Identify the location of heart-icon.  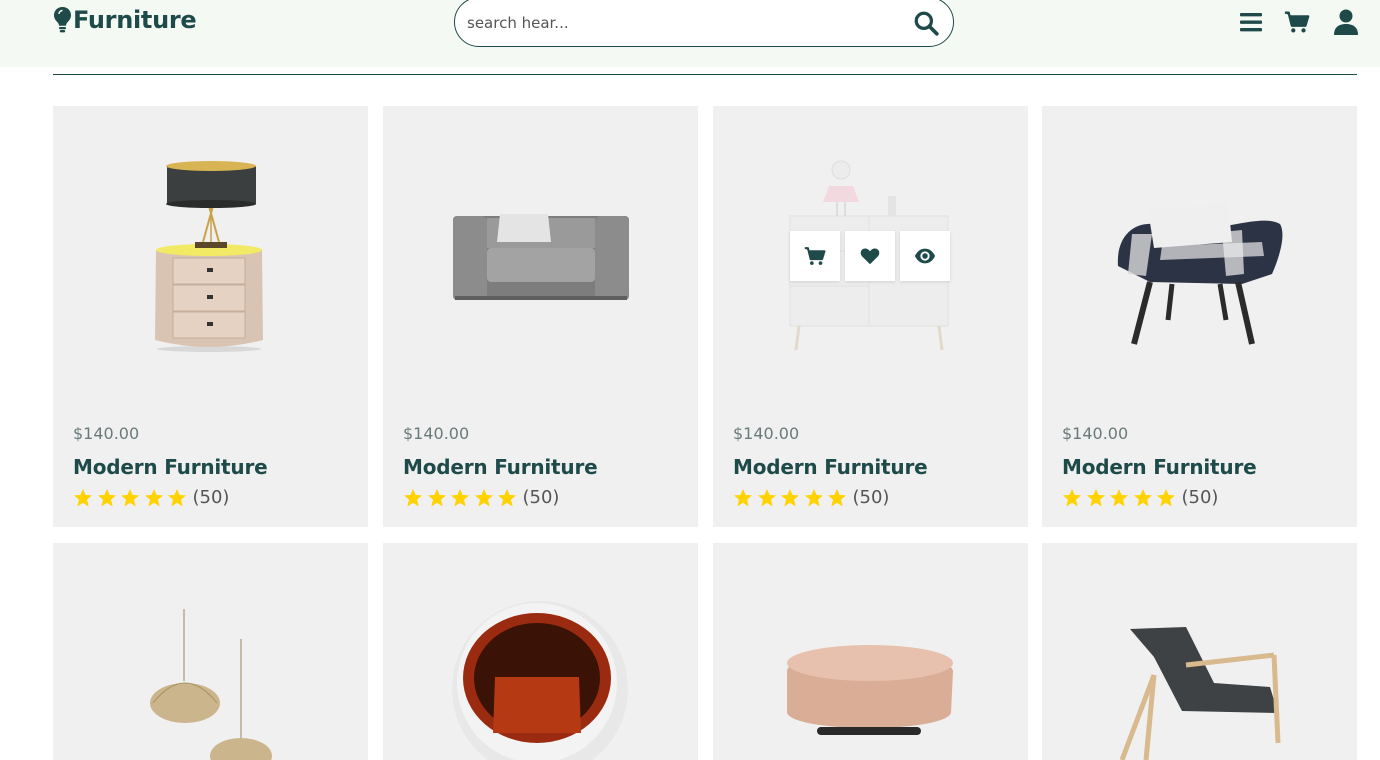
(870, 256).